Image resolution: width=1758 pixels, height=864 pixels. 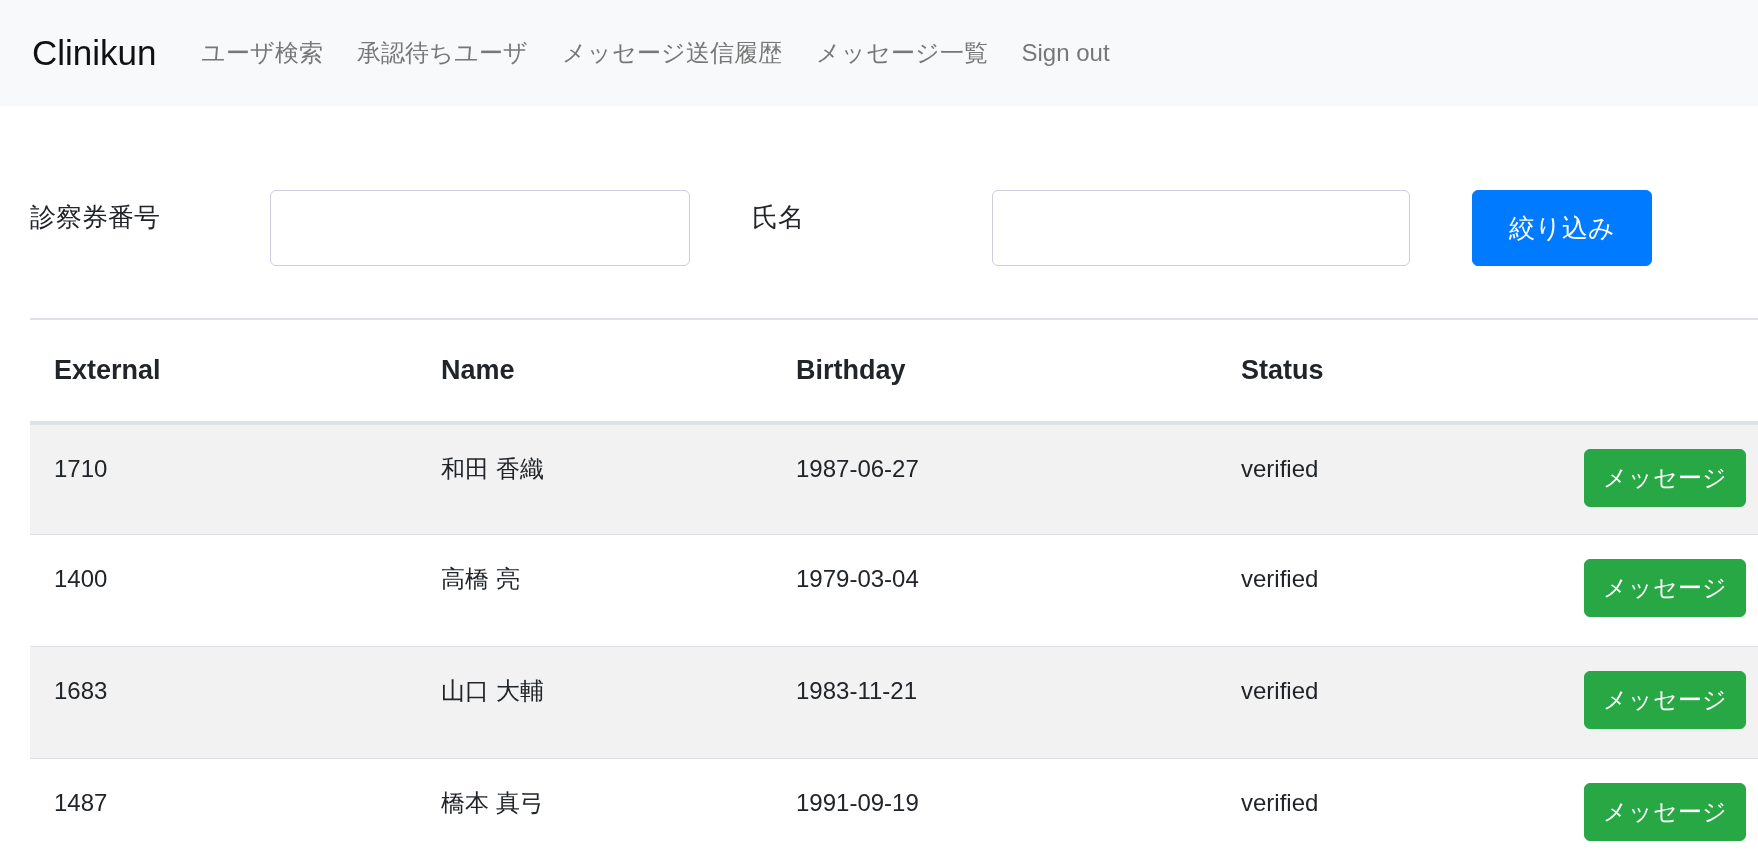 What do you see at coordinates (223, 702) in the screenshot?
I see `table-cell: 1683` at bounding box center [223, 702].